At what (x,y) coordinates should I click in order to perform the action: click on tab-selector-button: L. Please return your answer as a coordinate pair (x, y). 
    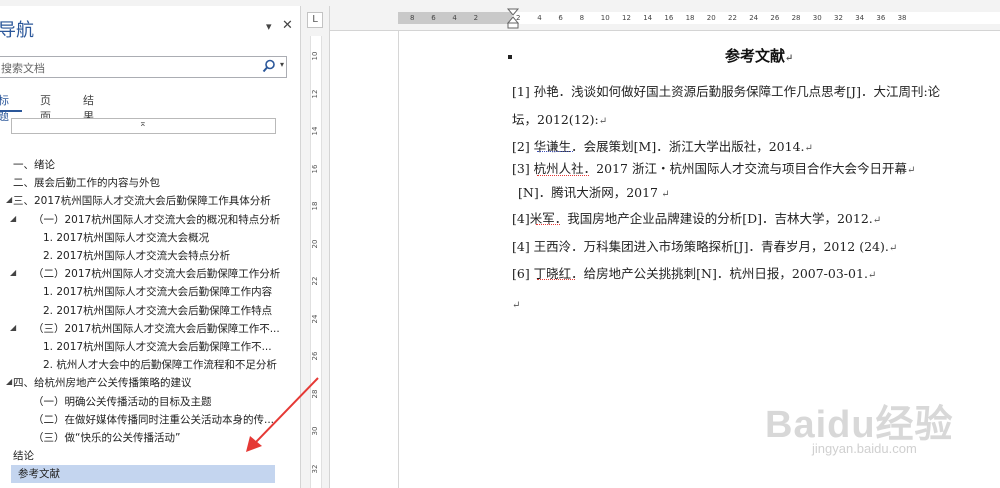
    Looking at the image, I should click on (315, 20).